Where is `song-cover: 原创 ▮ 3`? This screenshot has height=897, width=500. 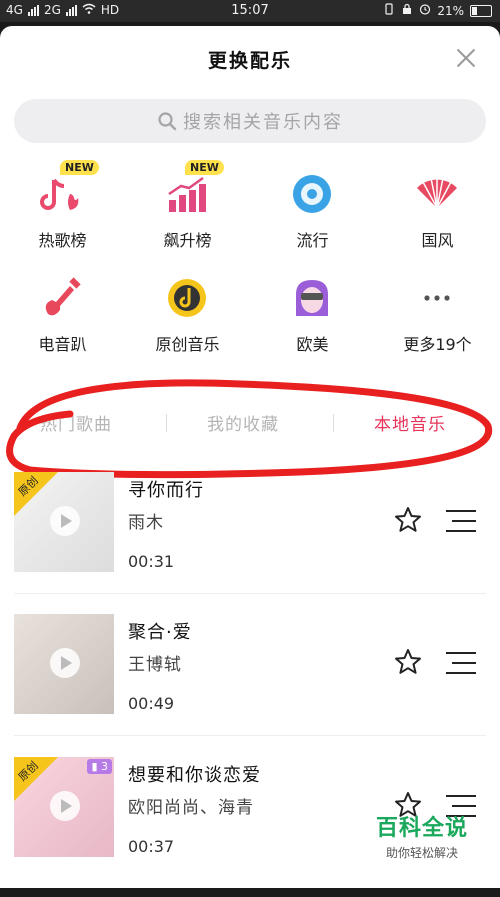 song-cover: 原创 ▮ 3 is located at coordinates (64, 807).